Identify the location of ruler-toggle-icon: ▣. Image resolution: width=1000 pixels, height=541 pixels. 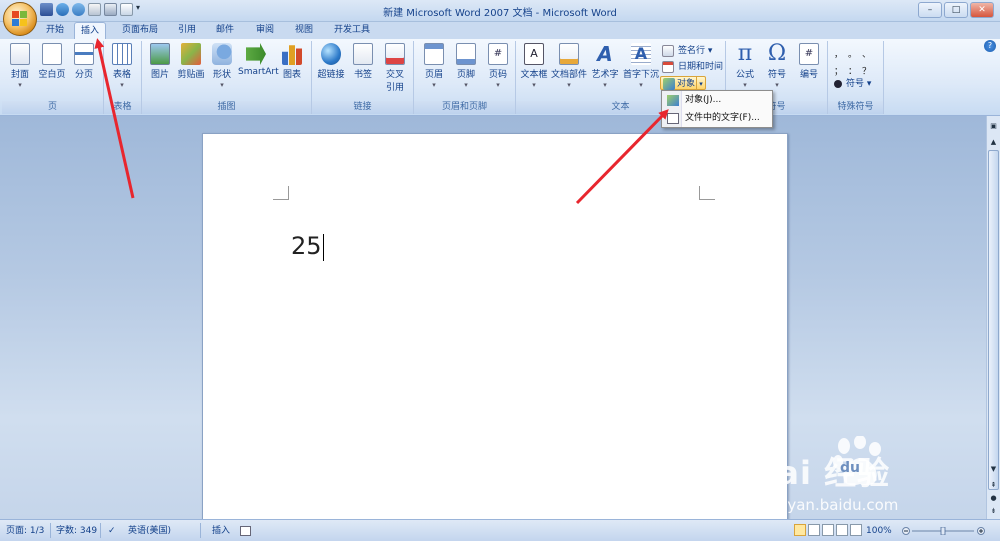
(993, 126).